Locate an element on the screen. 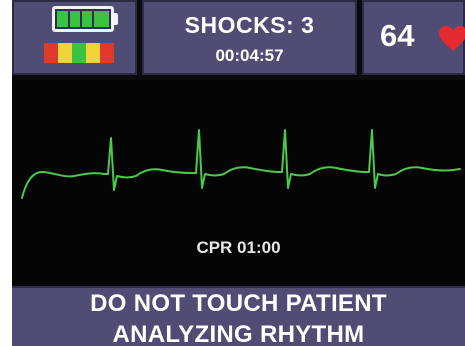  battery-tip is located at coordinates (116, 19).